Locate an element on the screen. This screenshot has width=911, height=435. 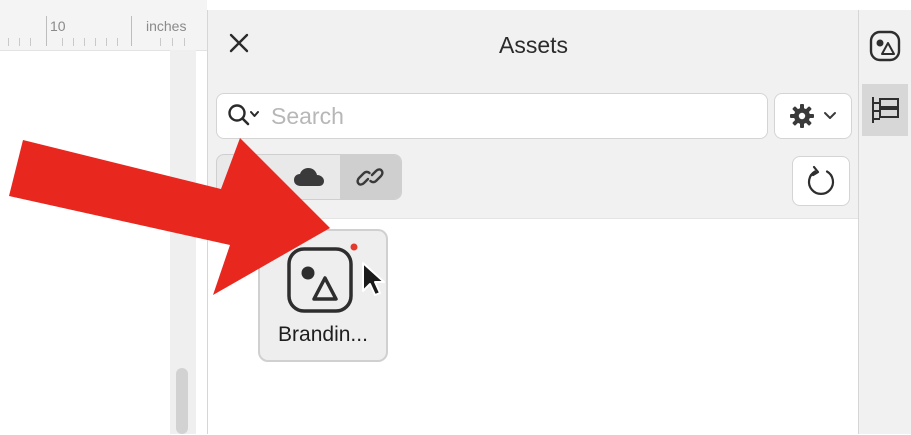
ruler-number: 10 is located at coordinates (58, 26).